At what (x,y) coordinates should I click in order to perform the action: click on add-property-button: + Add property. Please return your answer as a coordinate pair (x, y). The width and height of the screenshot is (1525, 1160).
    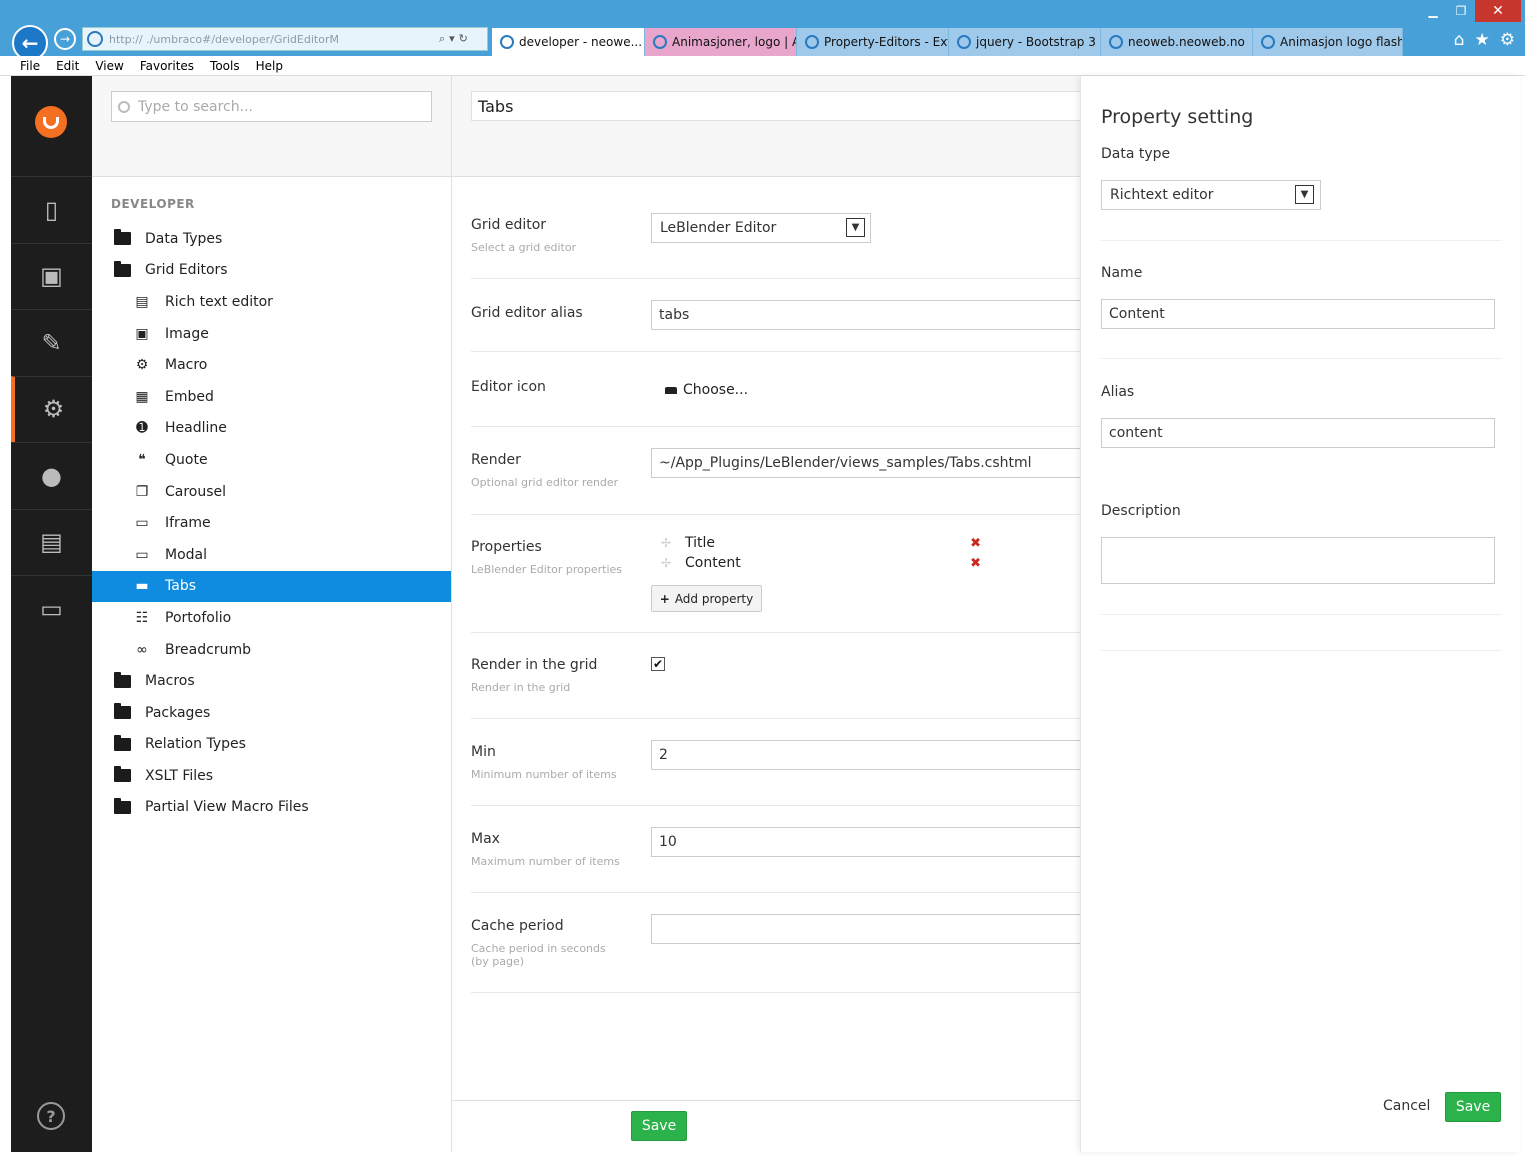
    Looking at the image, I should click on (706, 598).